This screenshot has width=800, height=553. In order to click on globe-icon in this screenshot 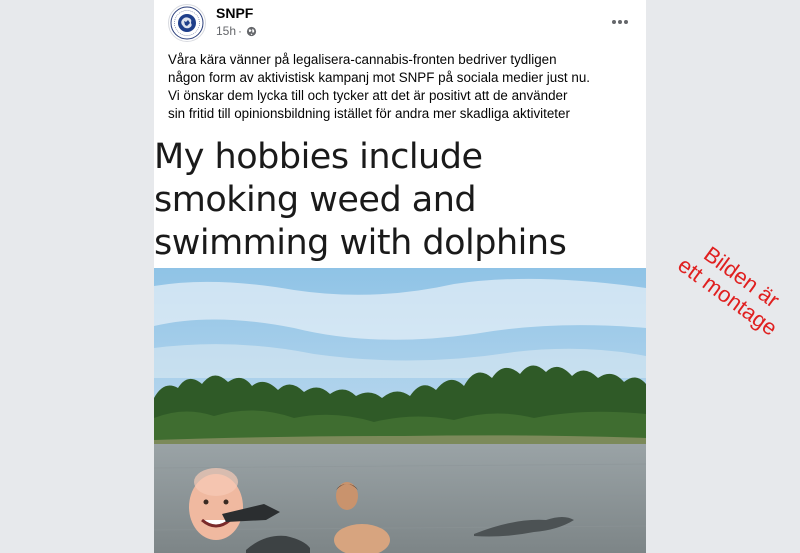, I will do `click(251, 31)`.